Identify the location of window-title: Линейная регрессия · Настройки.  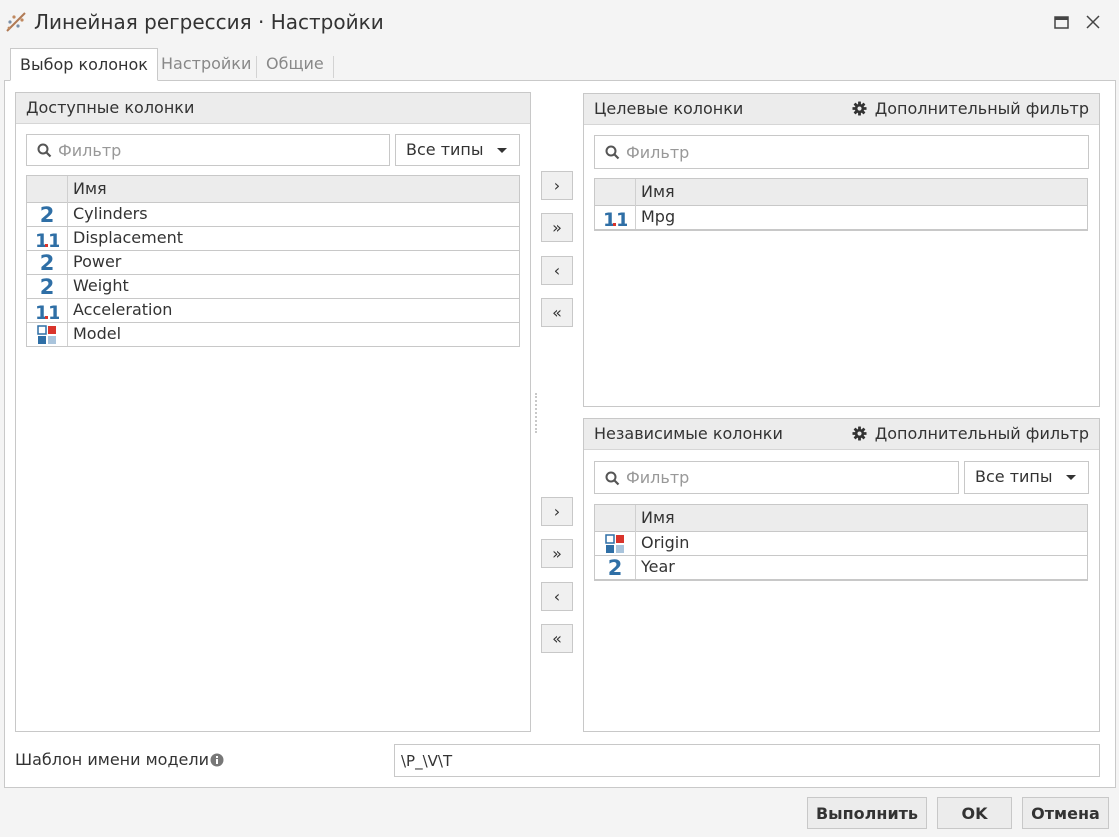
(209, 22).